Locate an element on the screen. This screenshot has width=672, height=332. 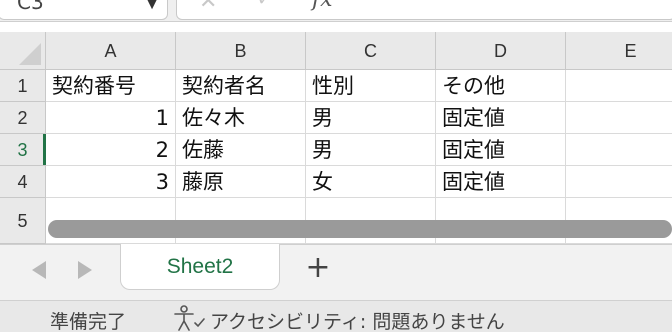
chevron-right-icon is located at coordinates (85, 270).